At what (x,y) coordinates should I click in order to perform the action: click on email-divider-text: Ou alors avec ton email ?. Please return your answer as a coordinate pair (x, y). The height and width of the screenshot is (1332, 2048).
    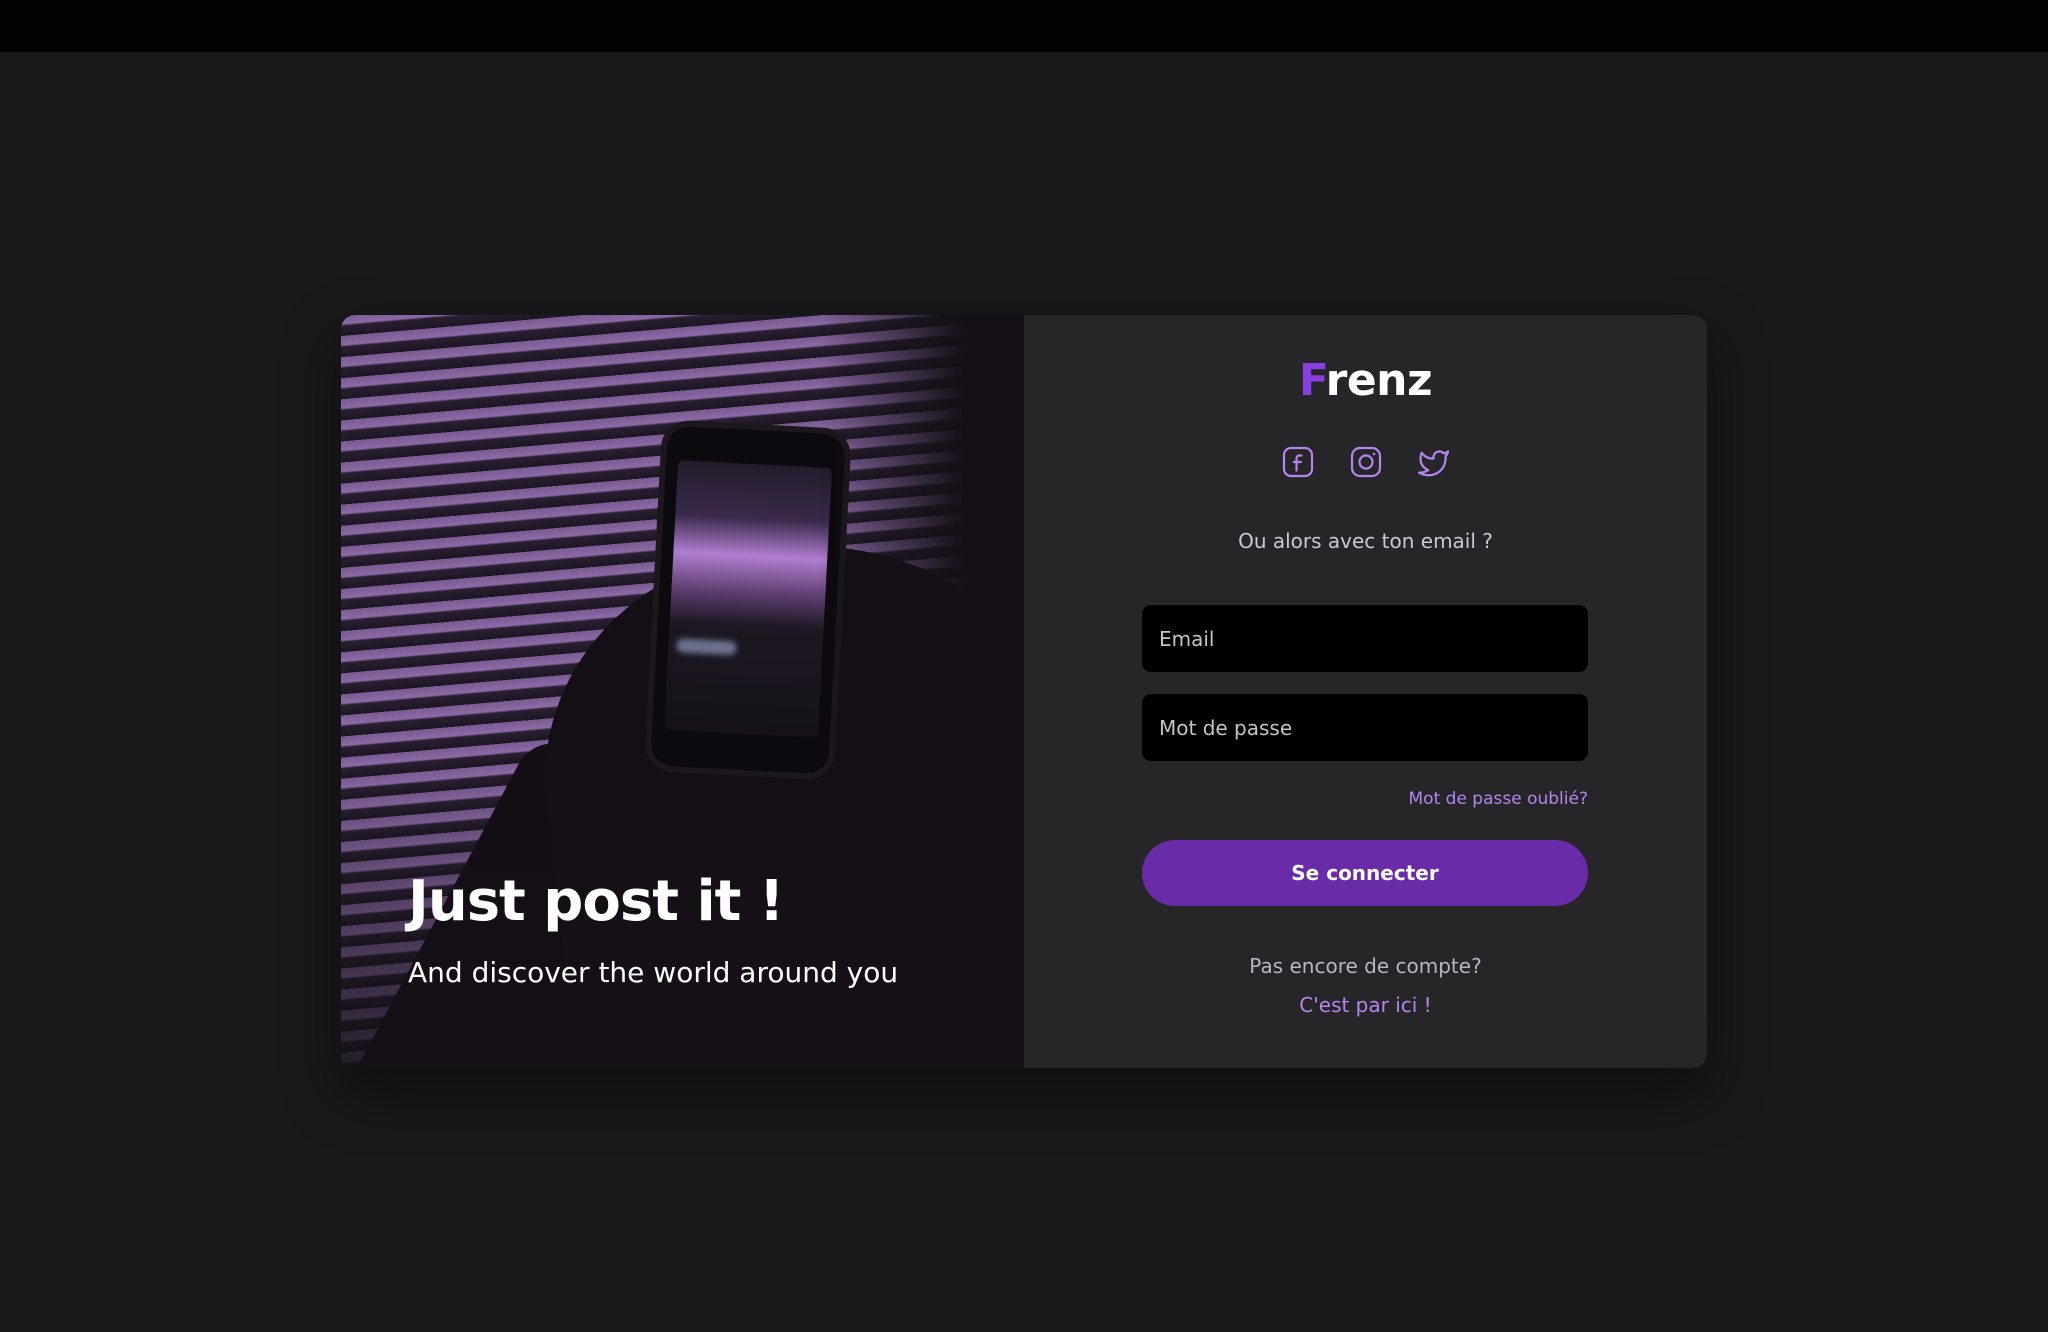
    Looking at the image, I should click on (1365, 541).